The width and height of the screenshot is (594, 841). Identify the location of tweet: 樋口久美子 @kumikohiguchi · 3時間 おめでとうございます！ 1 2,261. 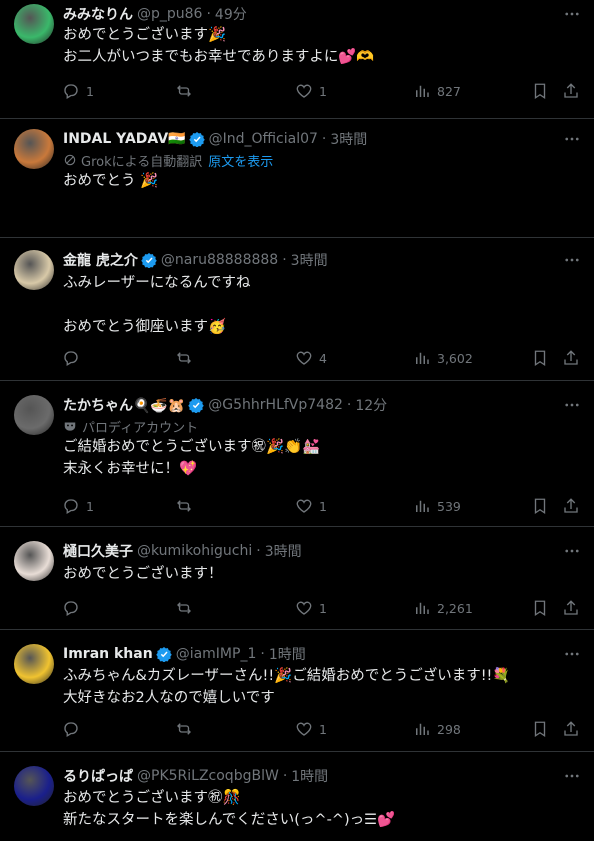
(297, 578).